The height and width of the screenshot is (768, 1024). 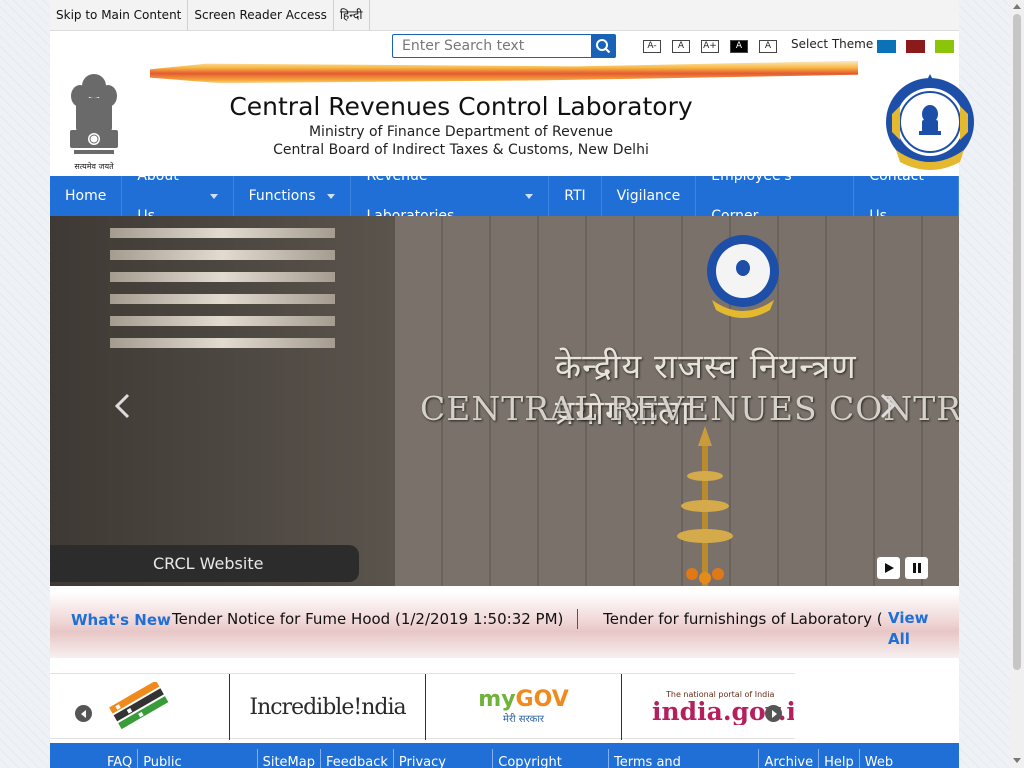 I want to click on nav-vigilance: Vigilance, so click(x=649, y=196).